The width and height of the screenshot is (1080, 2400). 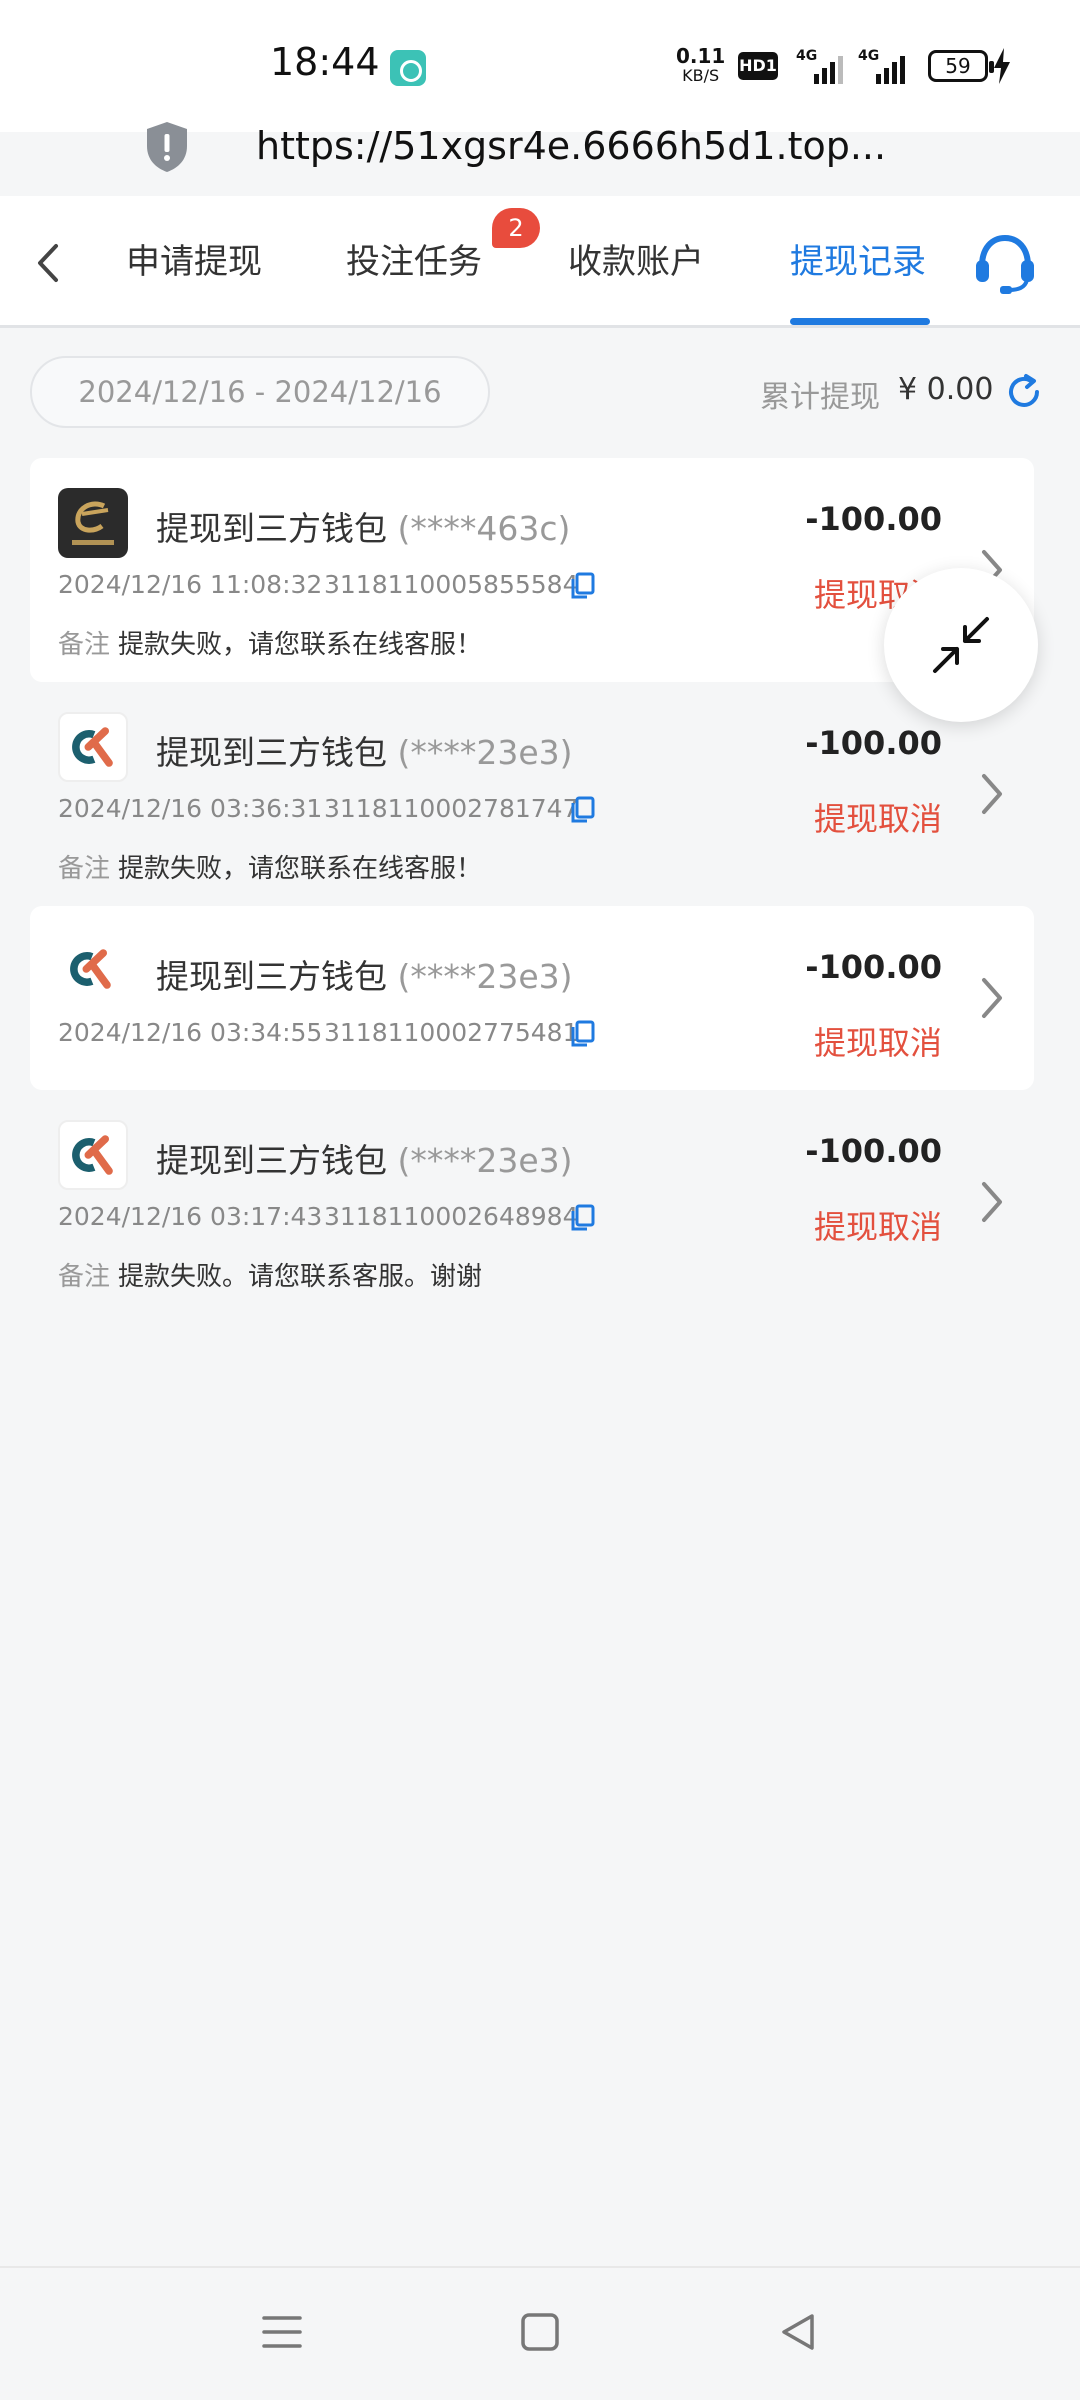 What do you see at coordinates (325, 62) in the screenshot?
I see `status-time: 18:44` at bounding box center [325, 62].